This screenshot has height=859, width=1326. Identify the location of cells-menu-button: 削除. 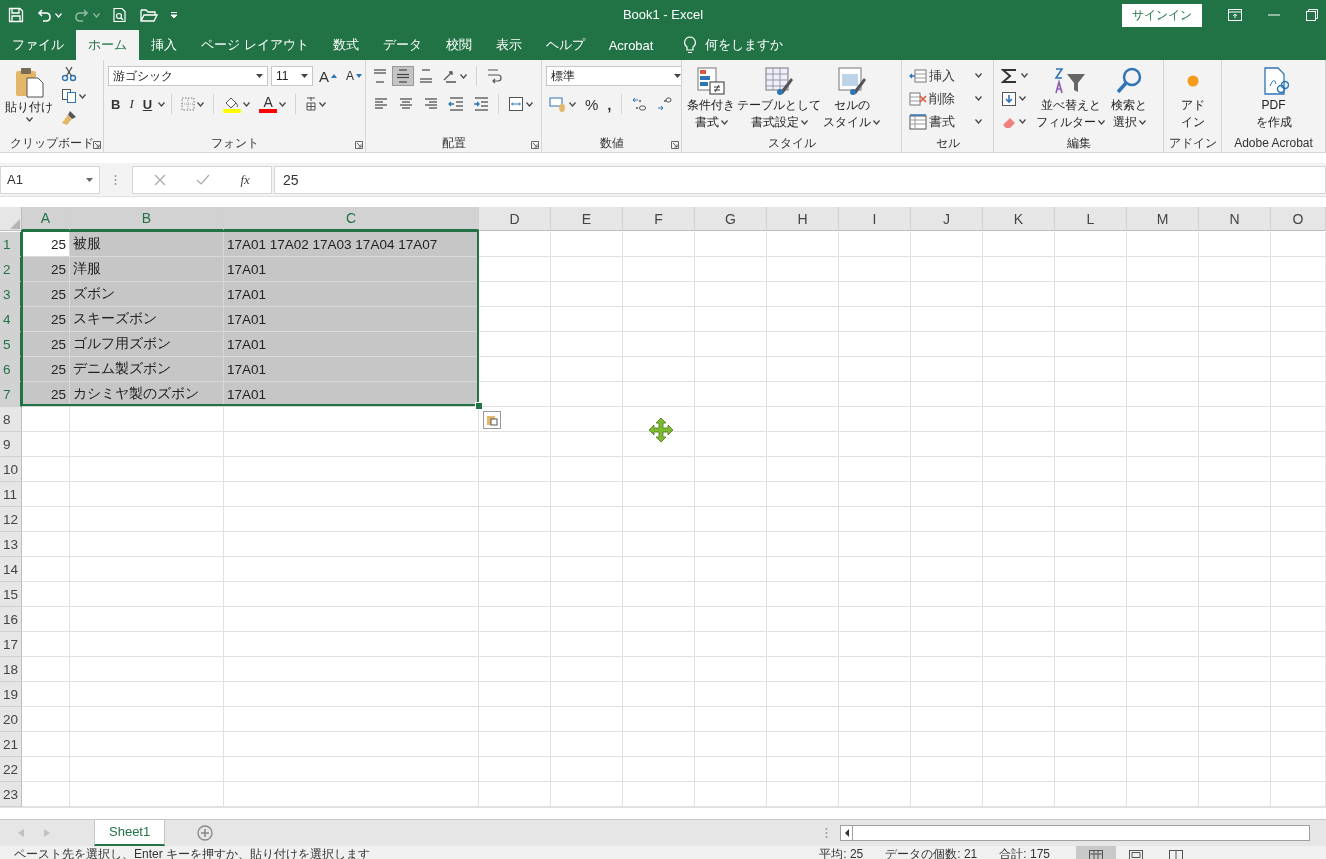
(945, 98).